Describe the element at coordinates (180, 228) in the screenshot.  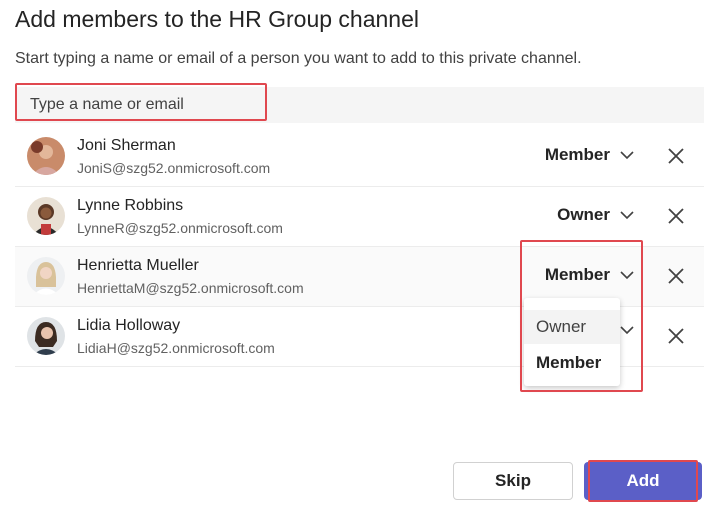
I see `member-email: LynneR@szg52.onmicrosoft.com` at that location.